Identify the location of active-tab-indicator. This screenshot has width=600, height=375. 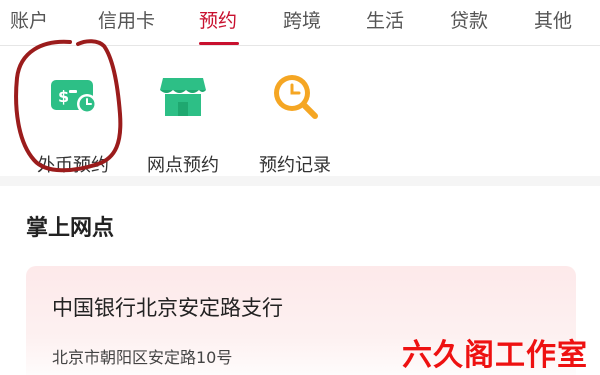
(219, 43).